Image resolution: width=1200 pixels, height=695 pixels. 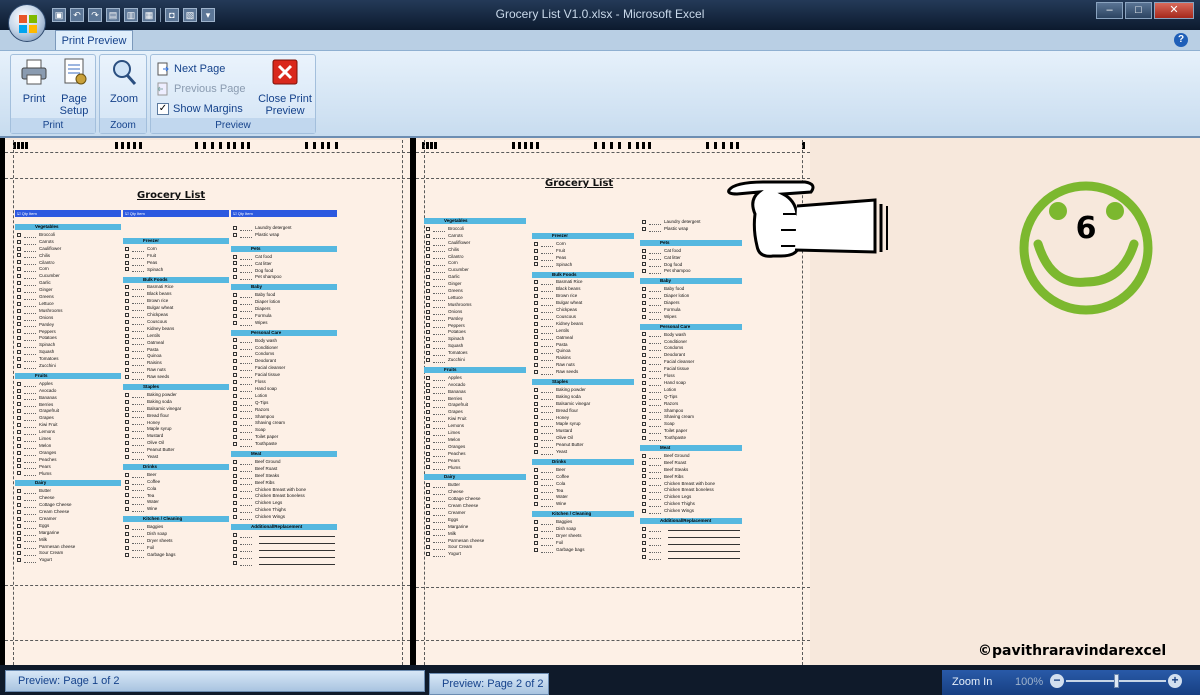 I want to click on zoom-out-icon: −, so click(x=1057, y=681).